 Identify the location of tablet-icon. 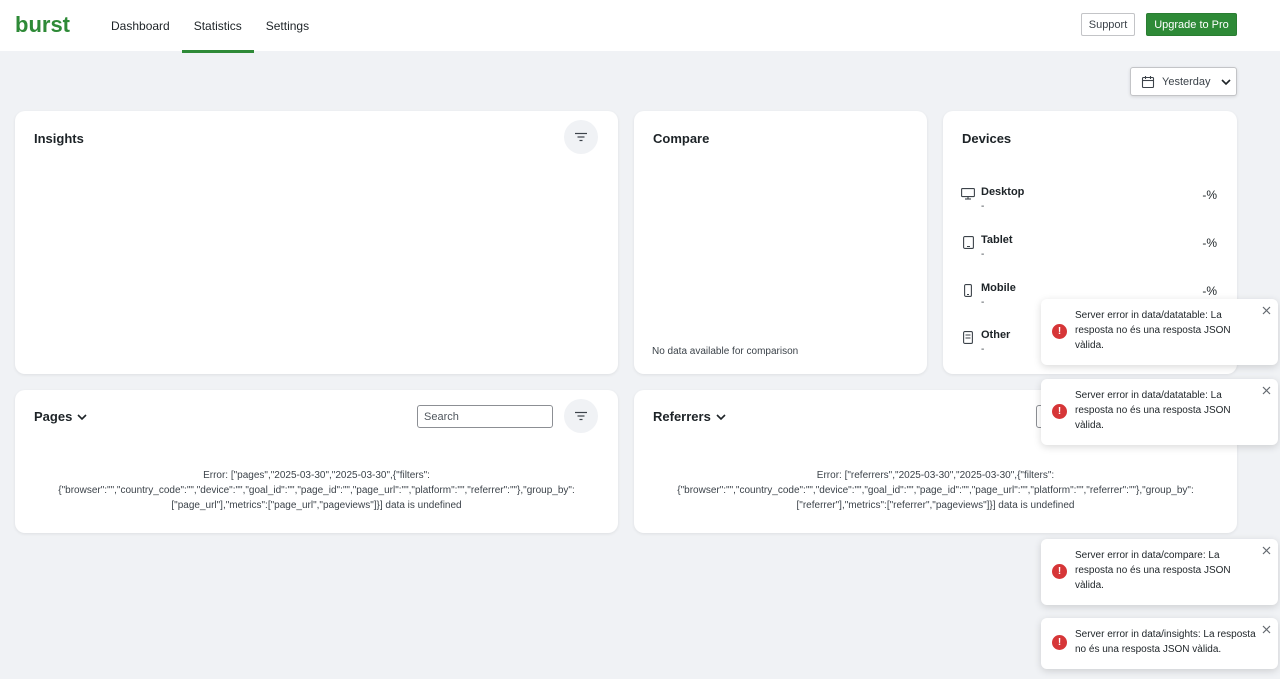
(968, 242).